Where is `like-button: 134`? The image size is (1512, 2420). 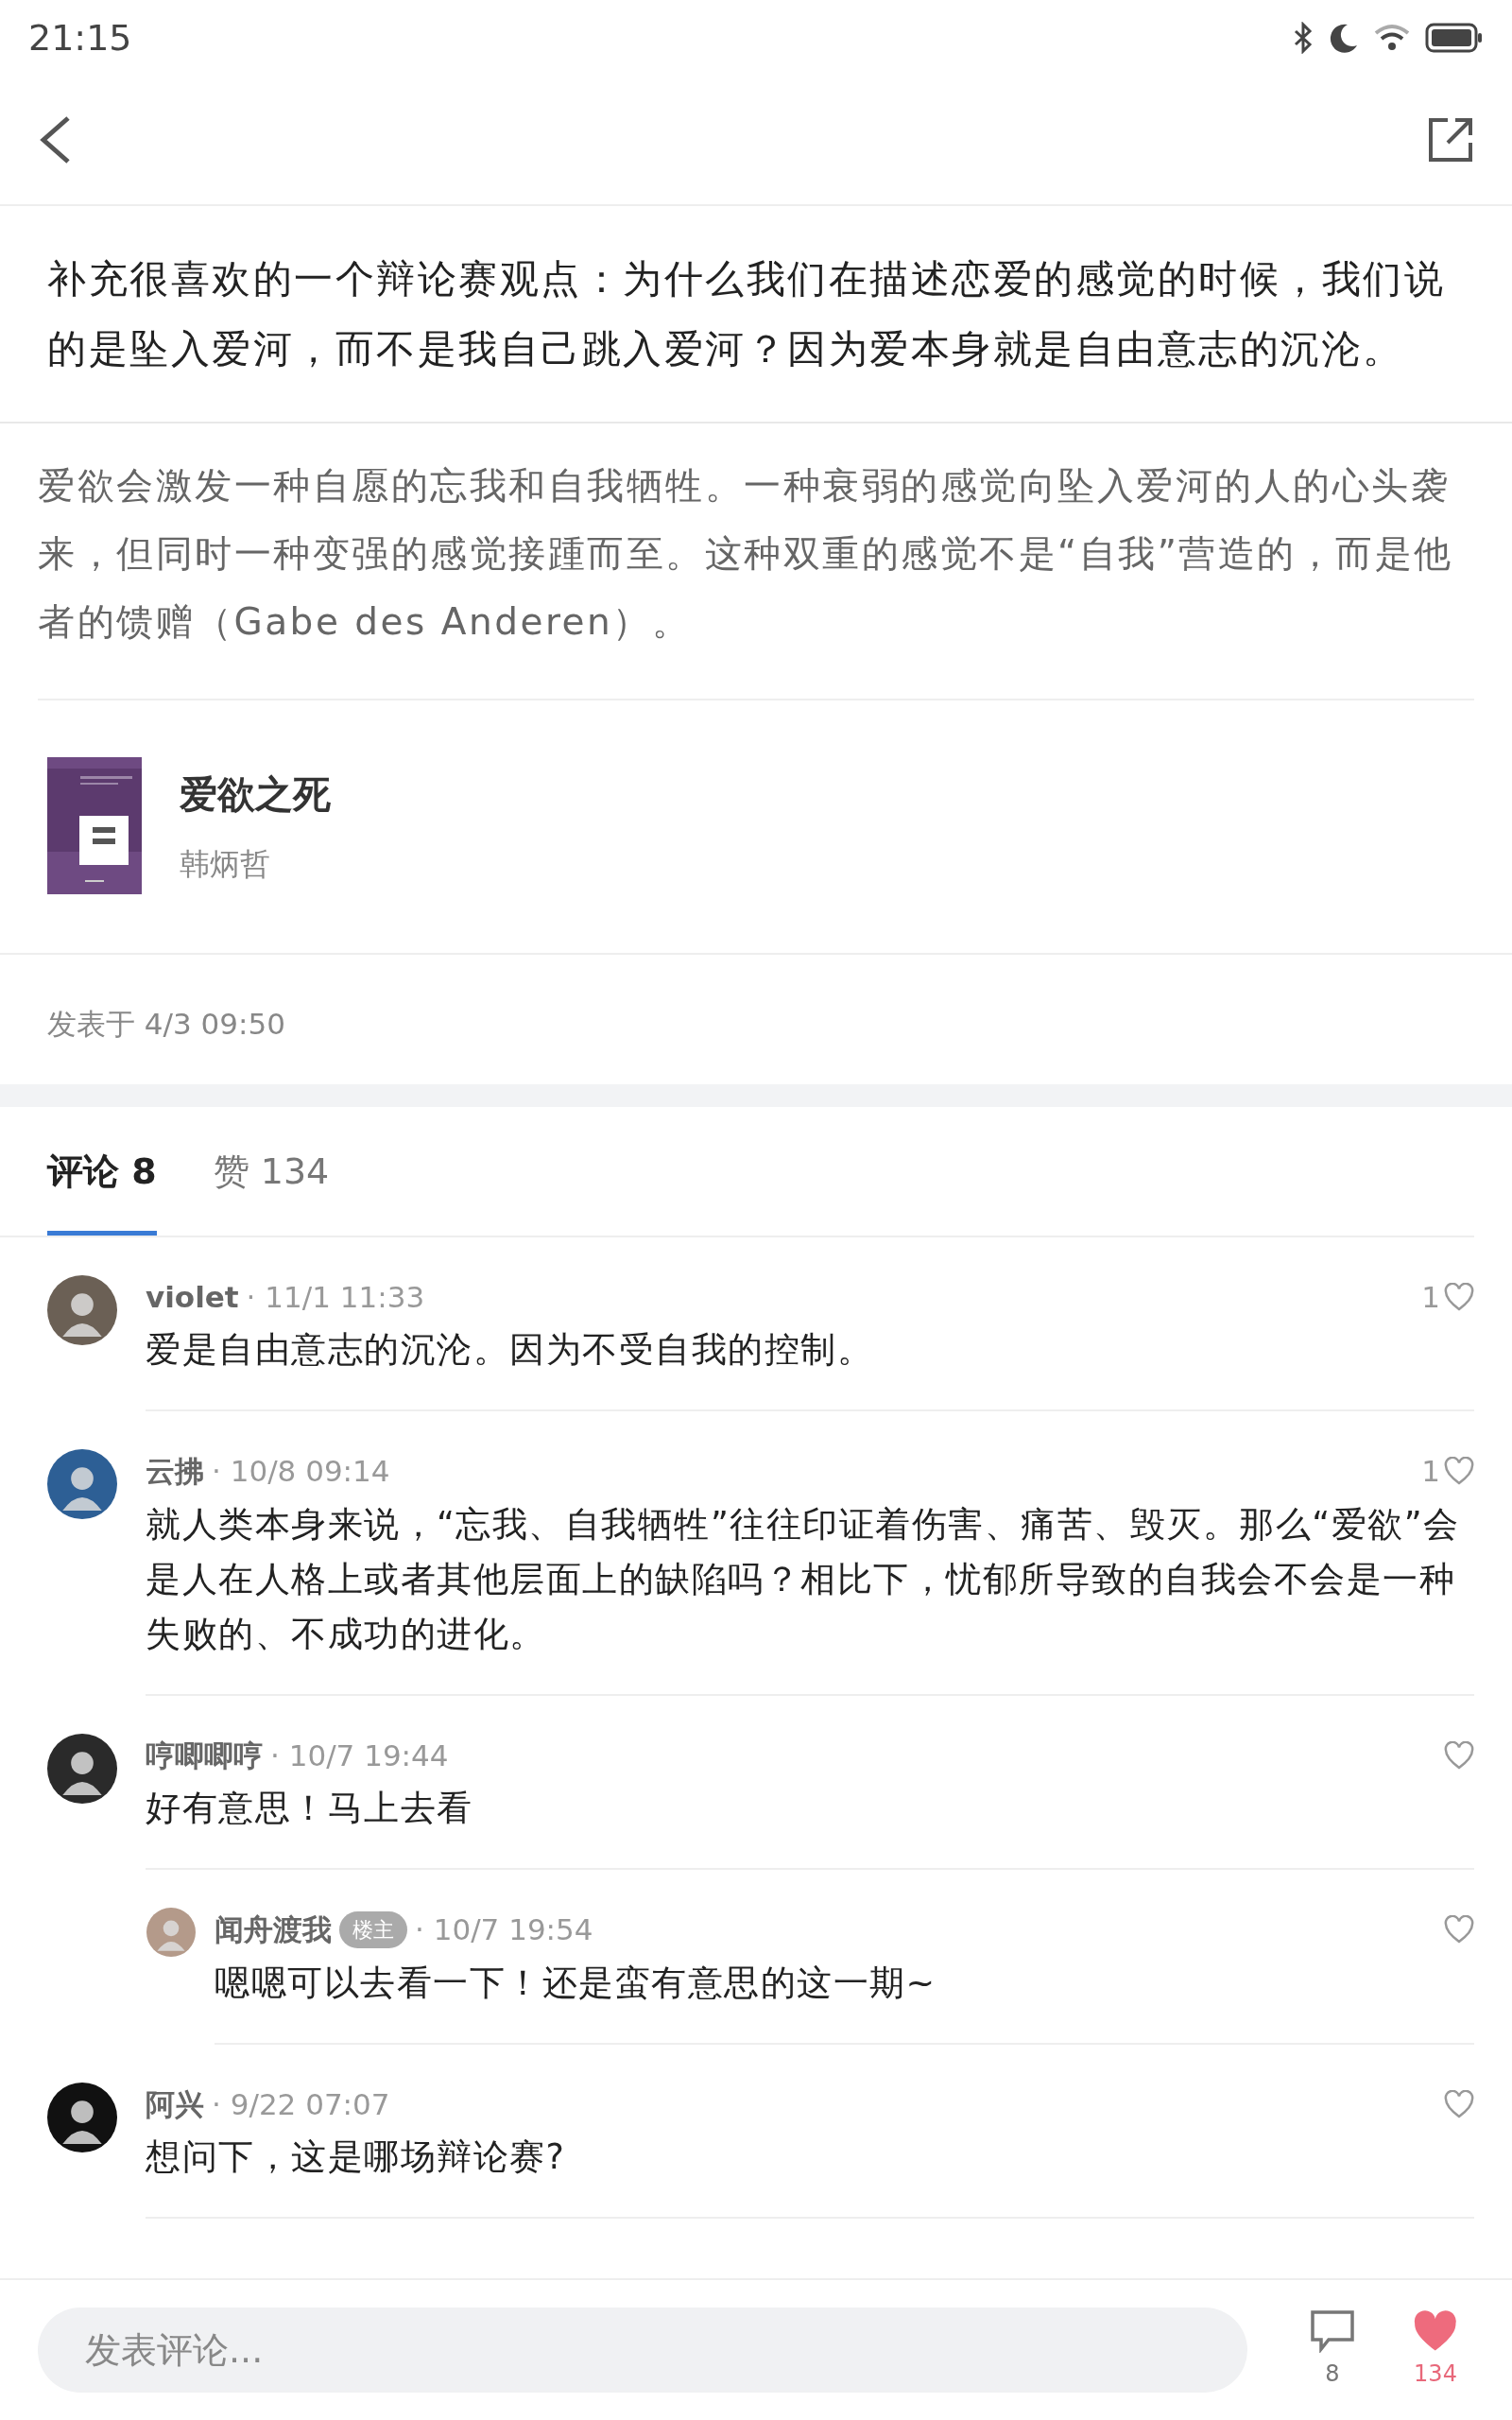
like-button: 134 is located at coordinates (1435, 2350).